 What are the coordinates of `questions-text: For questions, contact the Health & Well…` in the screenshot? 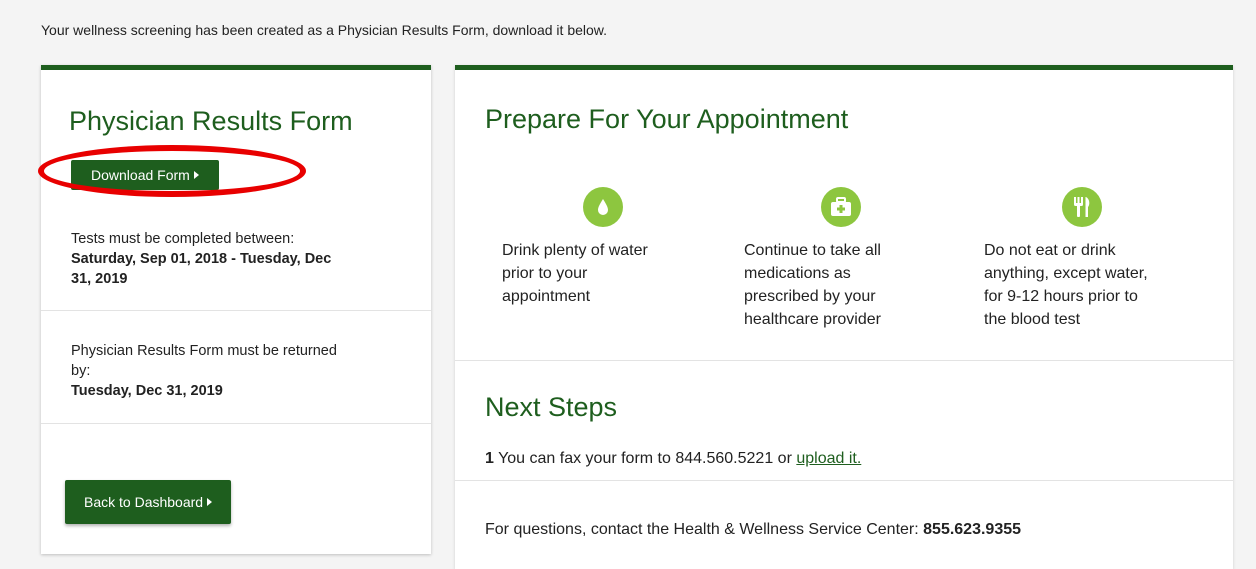 It's located at (704, 529).